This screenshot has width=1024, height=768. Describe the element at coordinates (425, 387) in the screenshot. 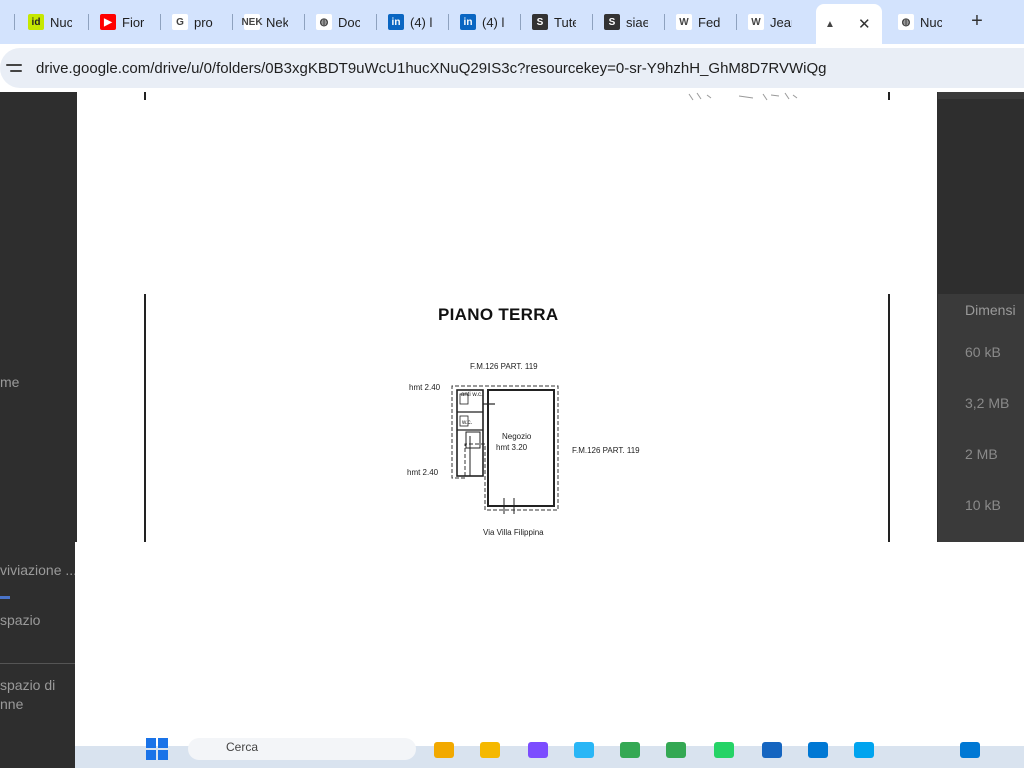

I see `height-label-upper: hmt 2.40` at that location.